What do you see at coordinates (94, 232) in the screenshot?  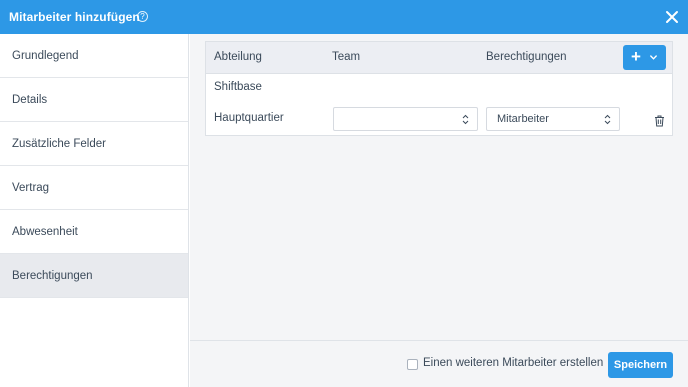 I see `sidebar-item-abwesenheit: Abwesenheit` at bounding box center [94, 232].